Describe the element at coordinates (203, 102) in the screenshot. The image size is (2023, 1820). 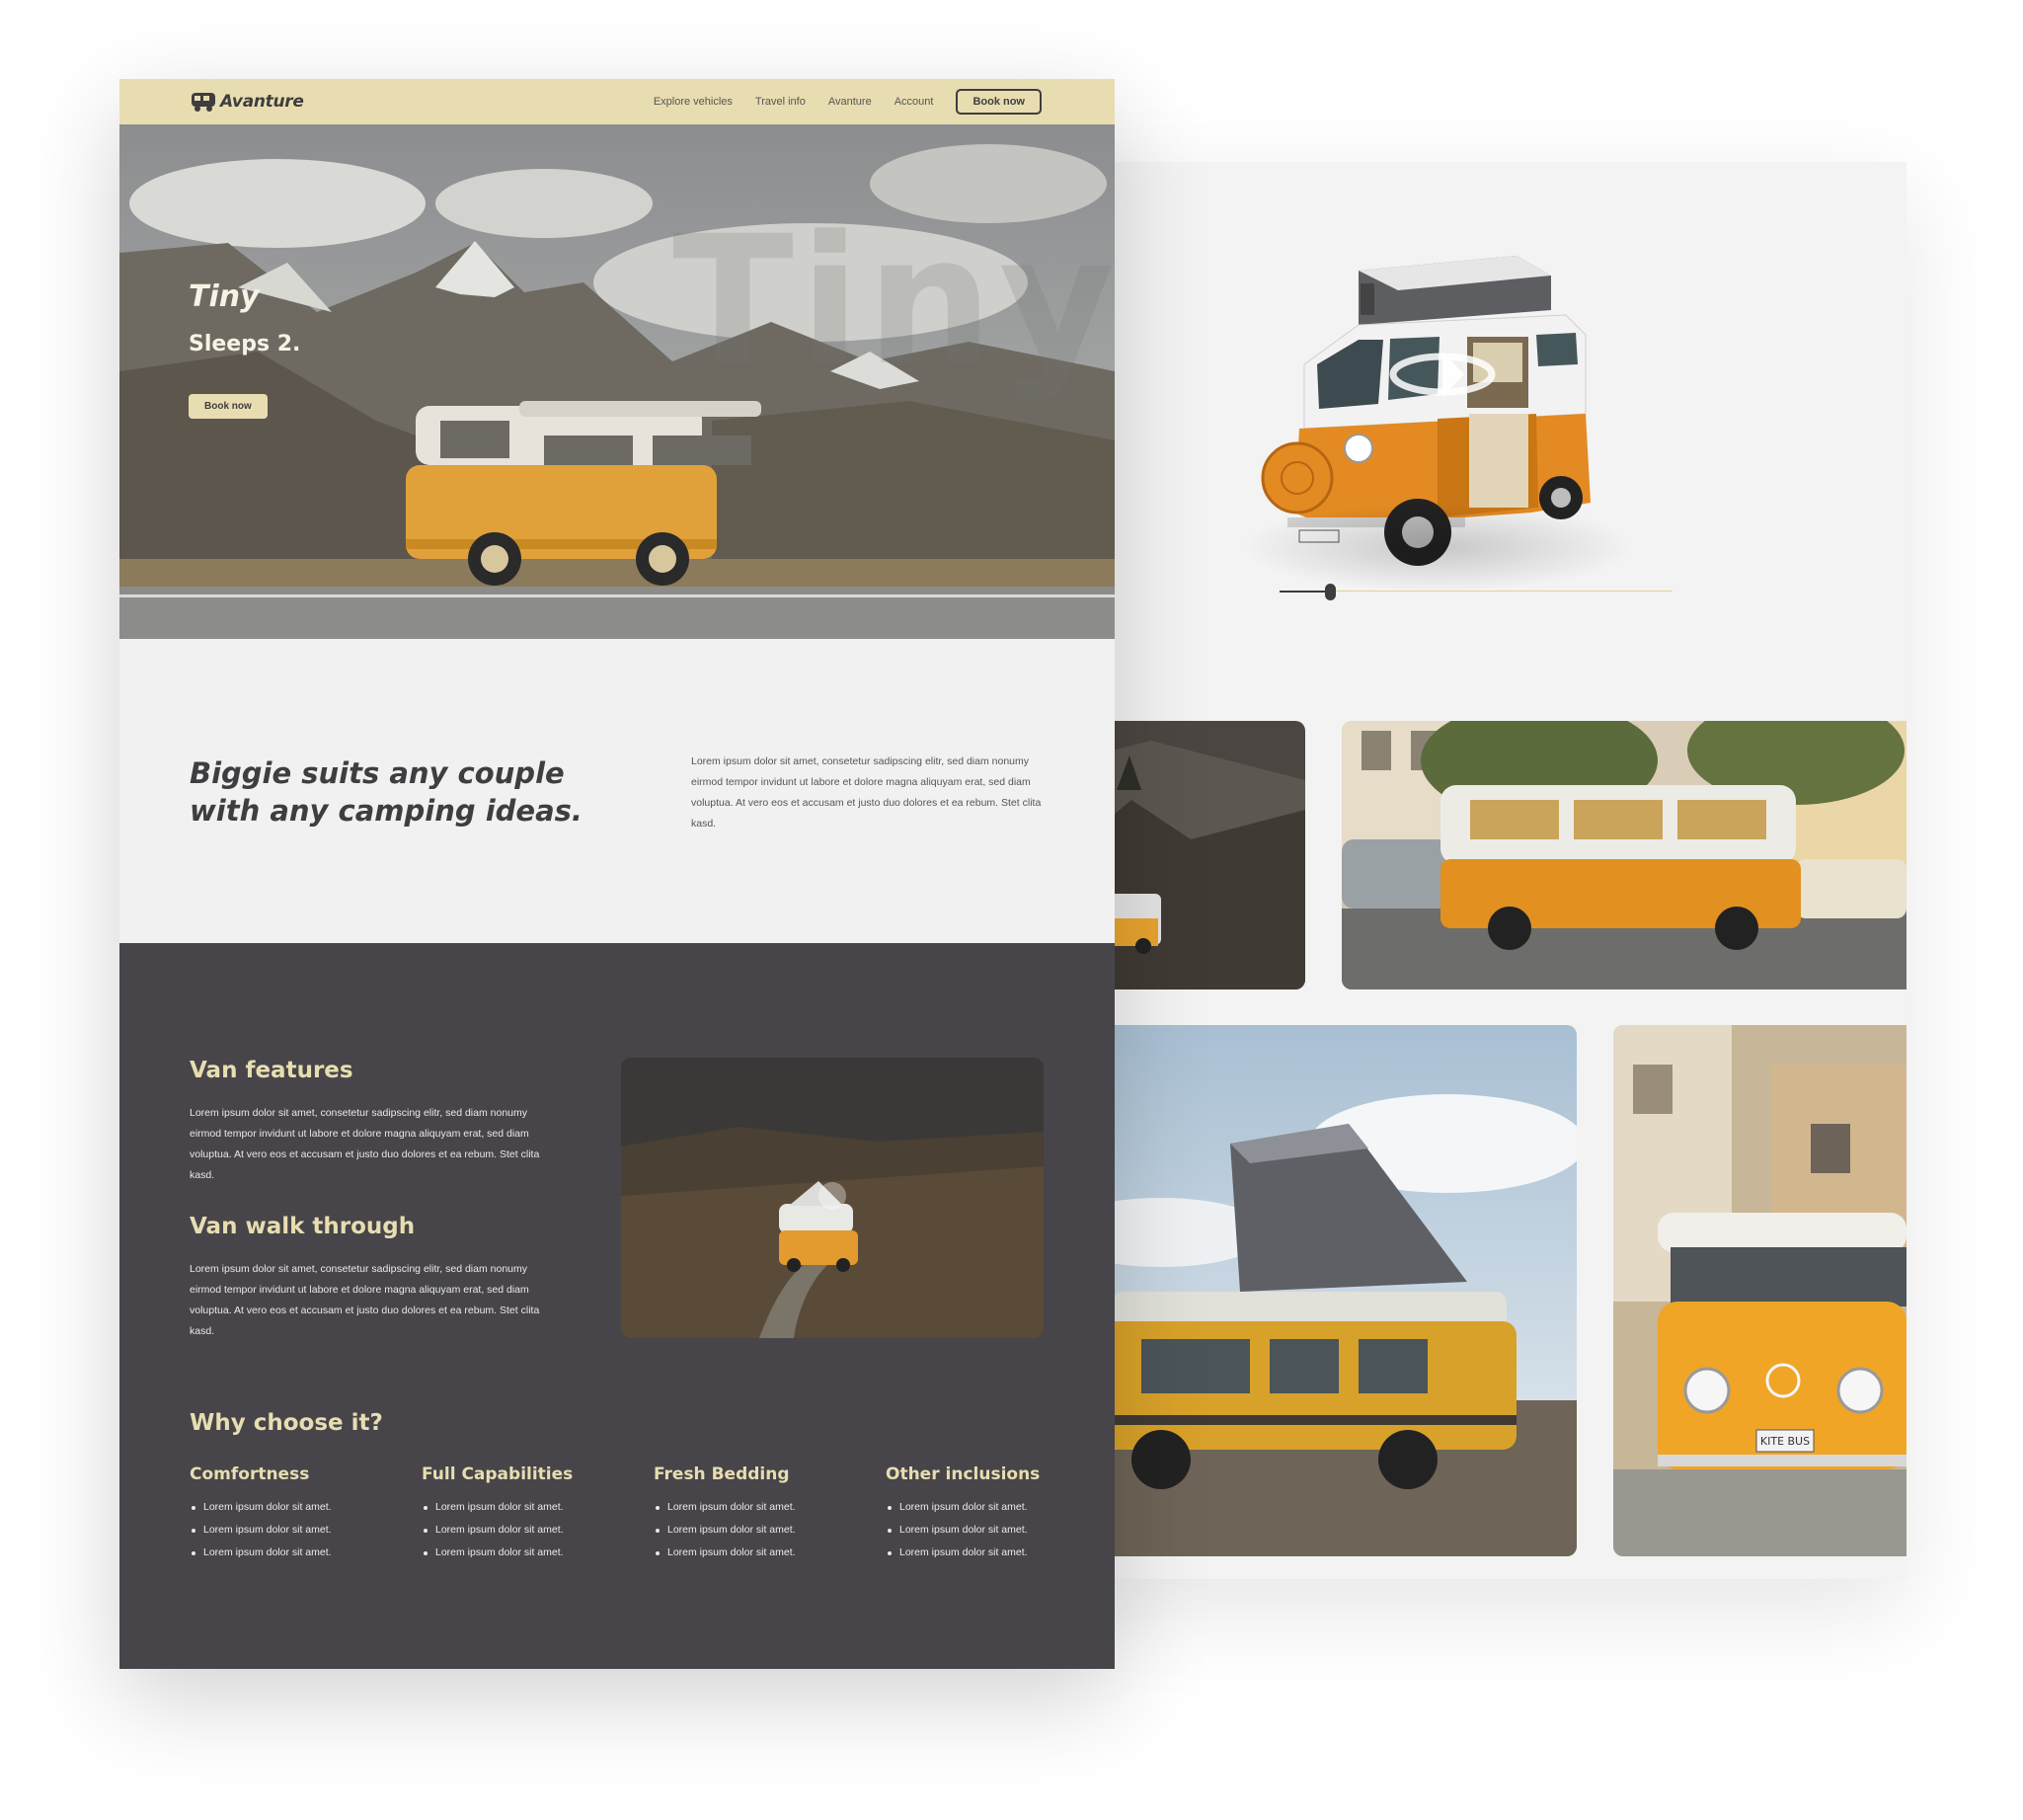
I see `camper-van-icon` at that location.